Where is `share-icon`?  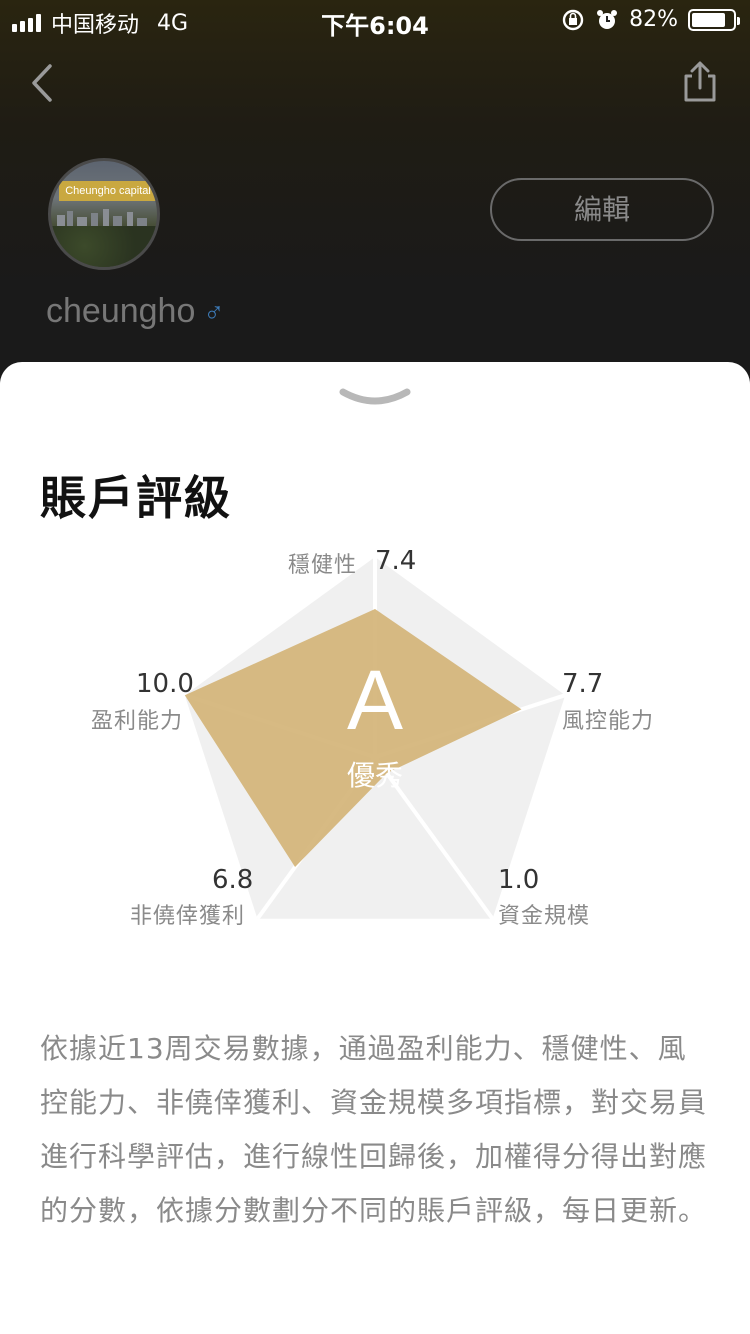 share-icon is located at coordinates (700, 81).